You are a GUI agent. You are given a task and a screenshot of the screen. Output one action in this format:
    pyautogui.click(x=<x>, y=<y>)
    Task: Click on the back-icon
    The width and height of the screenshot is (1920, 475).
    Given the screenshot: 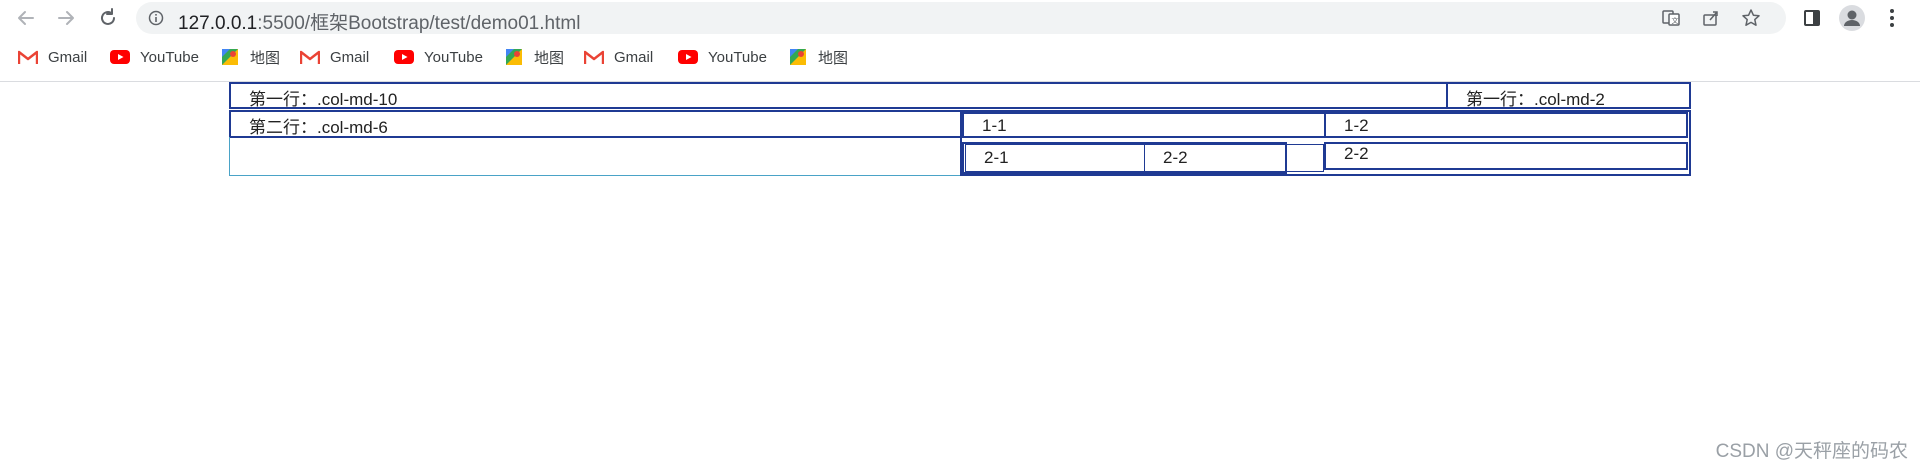 What is the action you would take?
    pyautogui.click(x=26, y=18)
    